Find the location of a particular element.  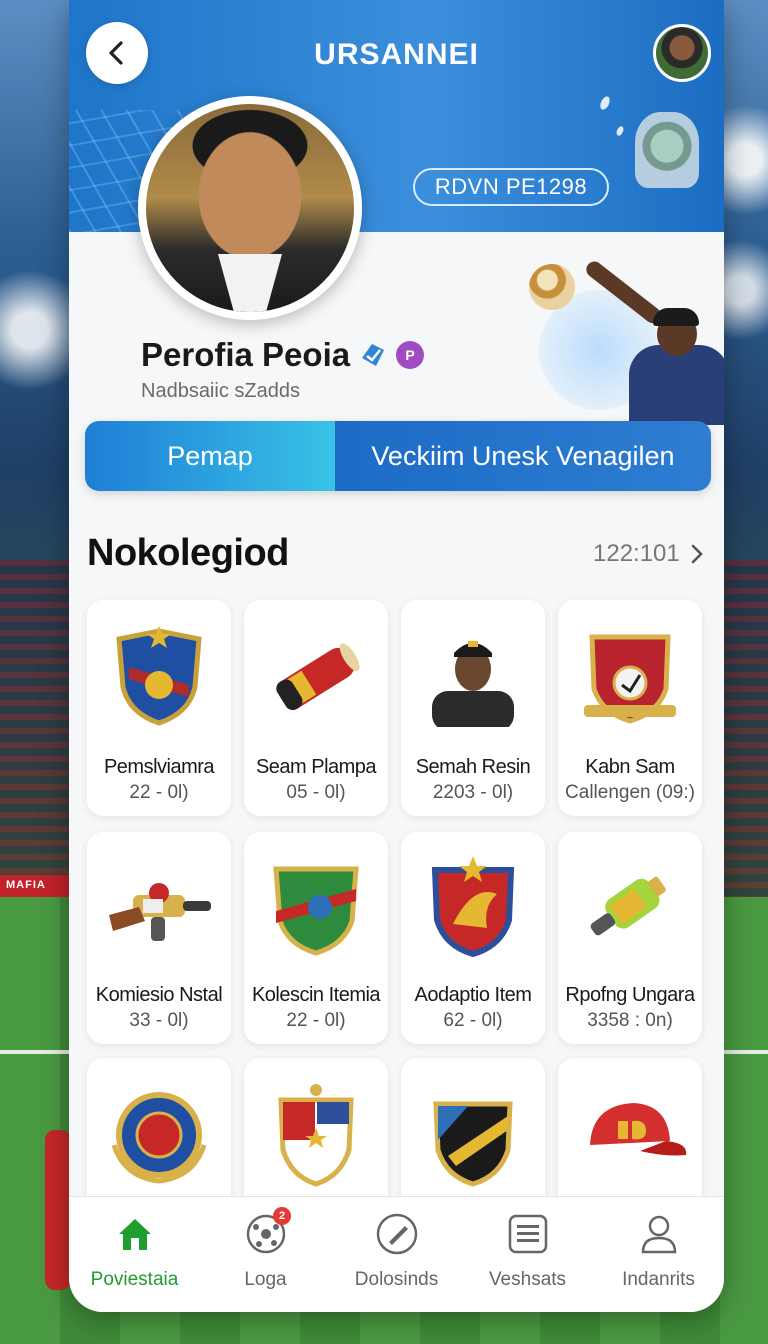

edit-icon is located at coordinates (397, 1234).